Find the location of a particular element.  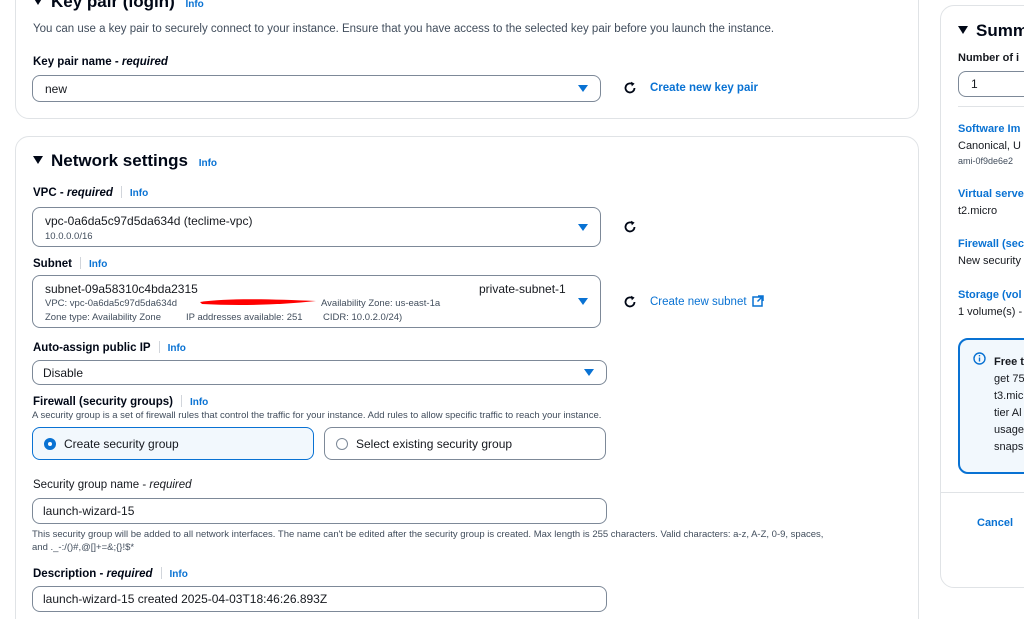

public-ip-info-link: Info is located at coordinates (177, 348).